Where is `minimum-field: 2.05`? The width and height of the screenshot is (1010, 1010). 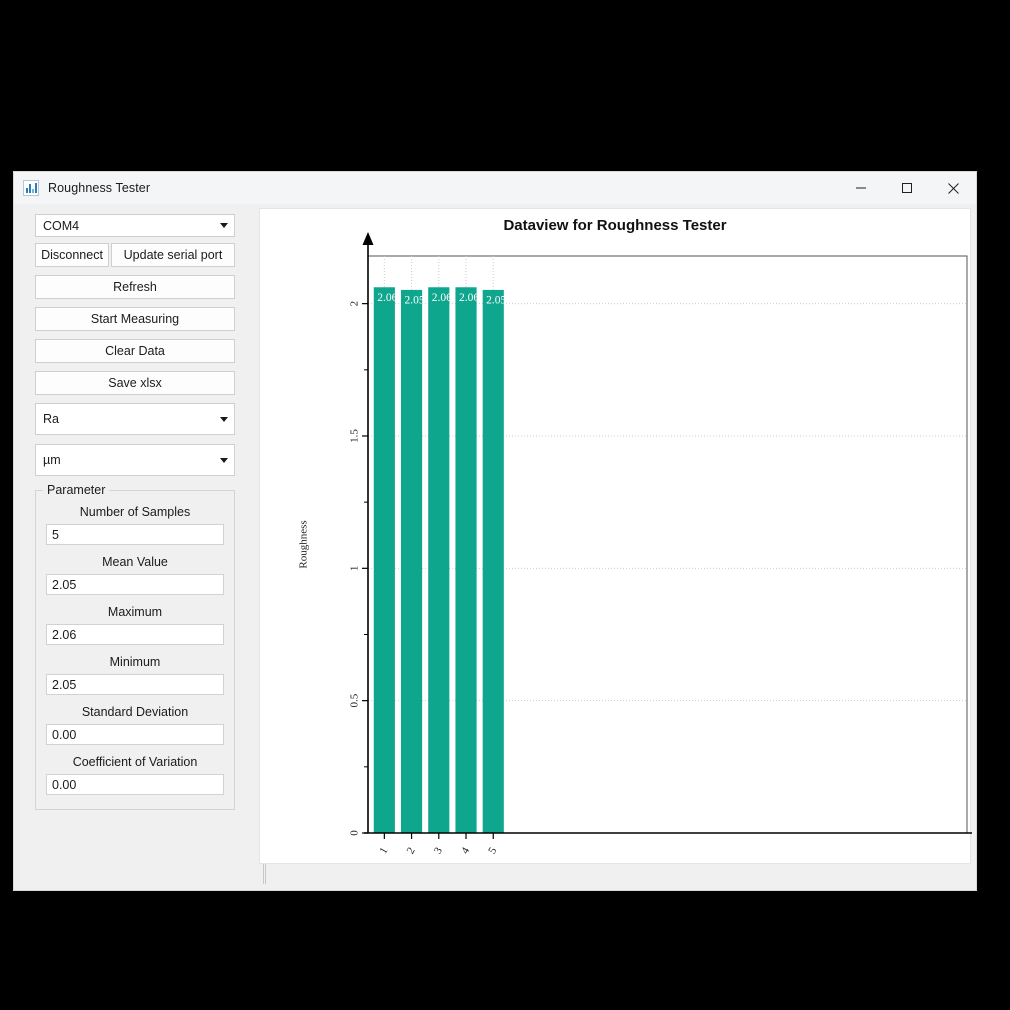 minimum-field: 2.05 is located at coordinates (135, 684).